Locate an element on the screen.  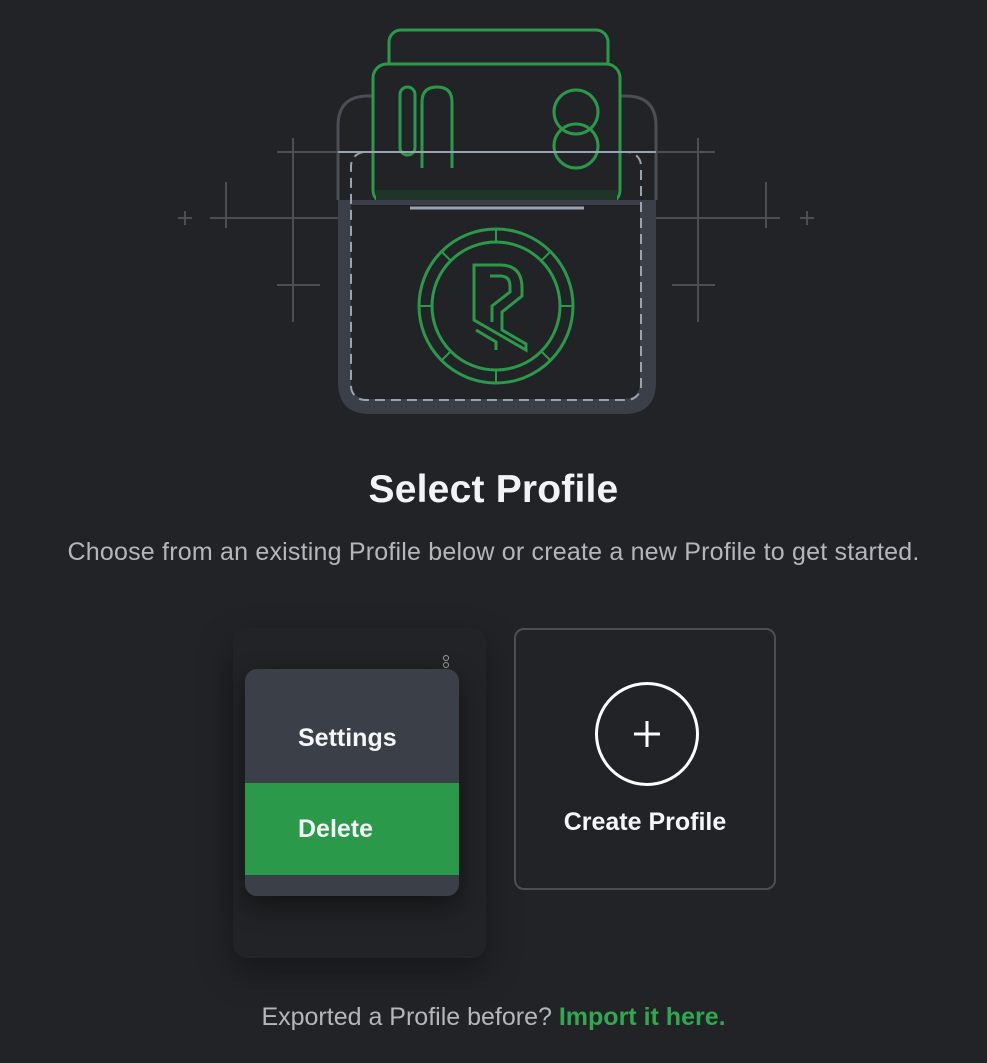
menu-item-delete-label: Delete is located at coordinates (336, 828).